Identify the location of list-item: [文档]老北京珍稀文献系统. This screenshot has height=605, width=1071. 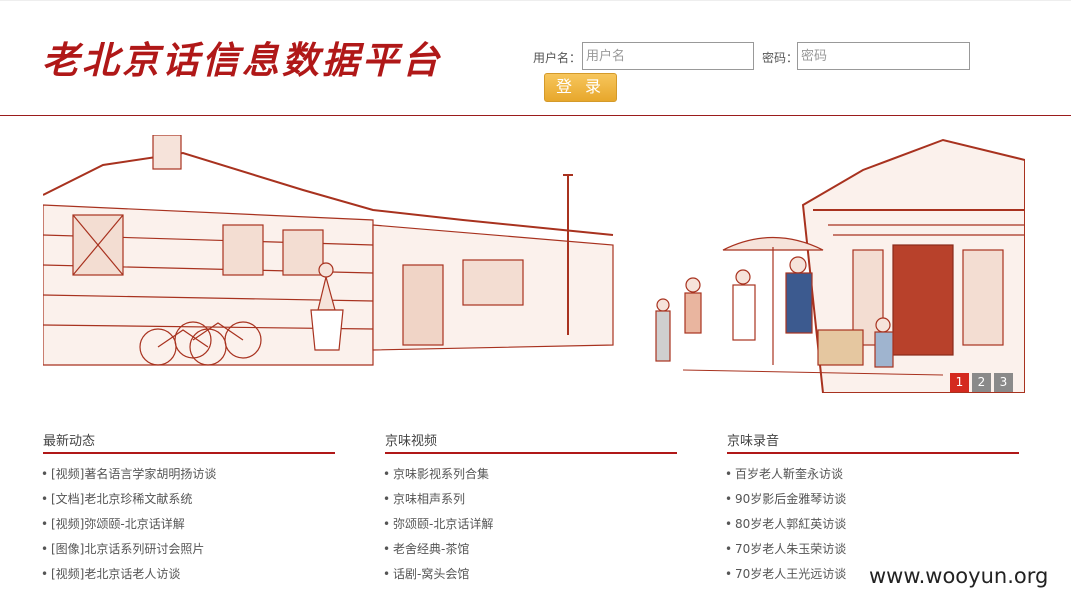
(188, 501).